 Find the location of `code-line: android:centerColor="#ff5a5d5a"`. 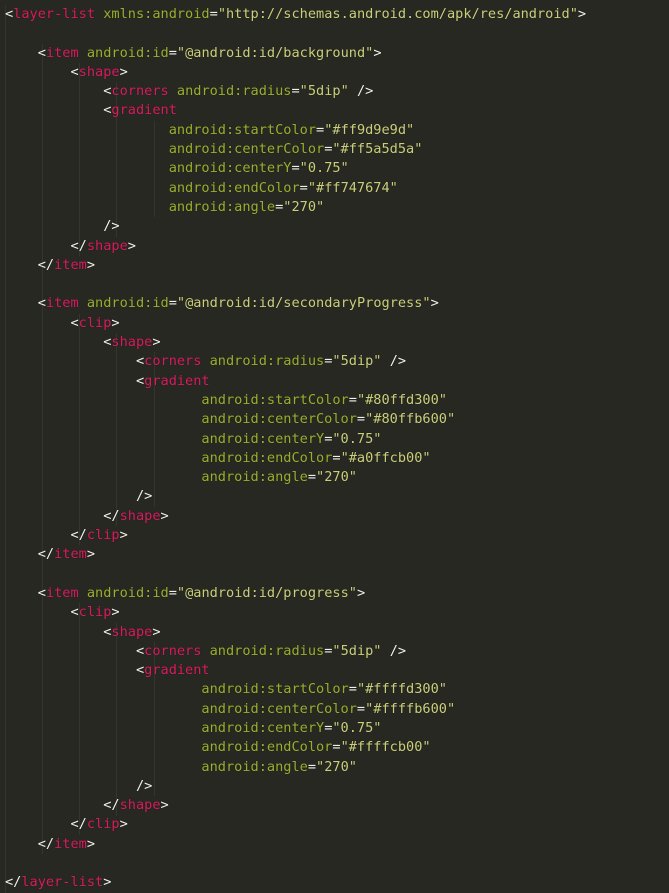

code-line: android:centerColor="#ff5a5d5a" is located at coordinates (295, 149).